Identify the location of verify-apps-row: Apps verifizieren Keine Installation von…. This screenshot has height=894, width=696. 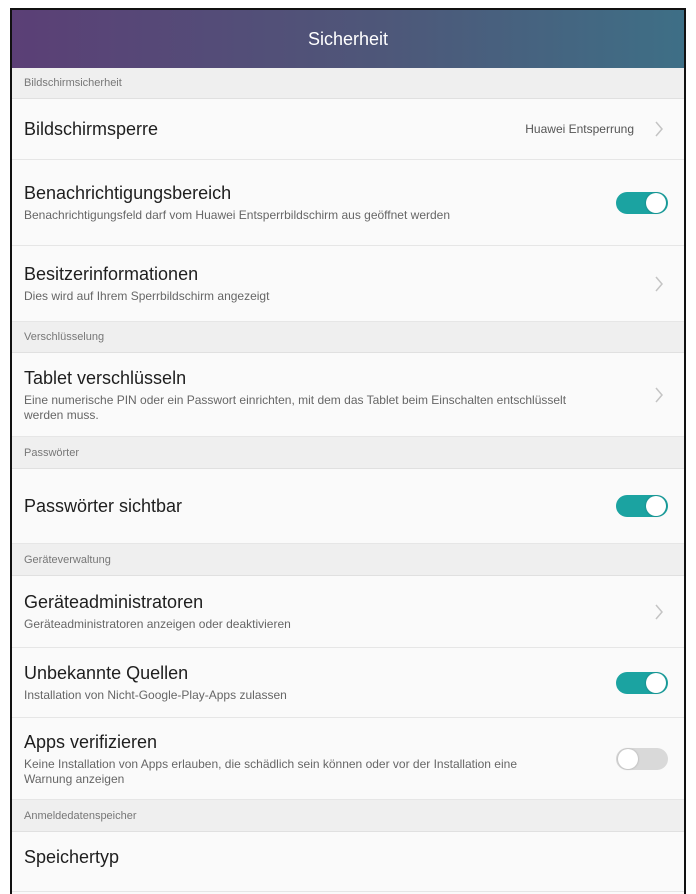
(348, 759).